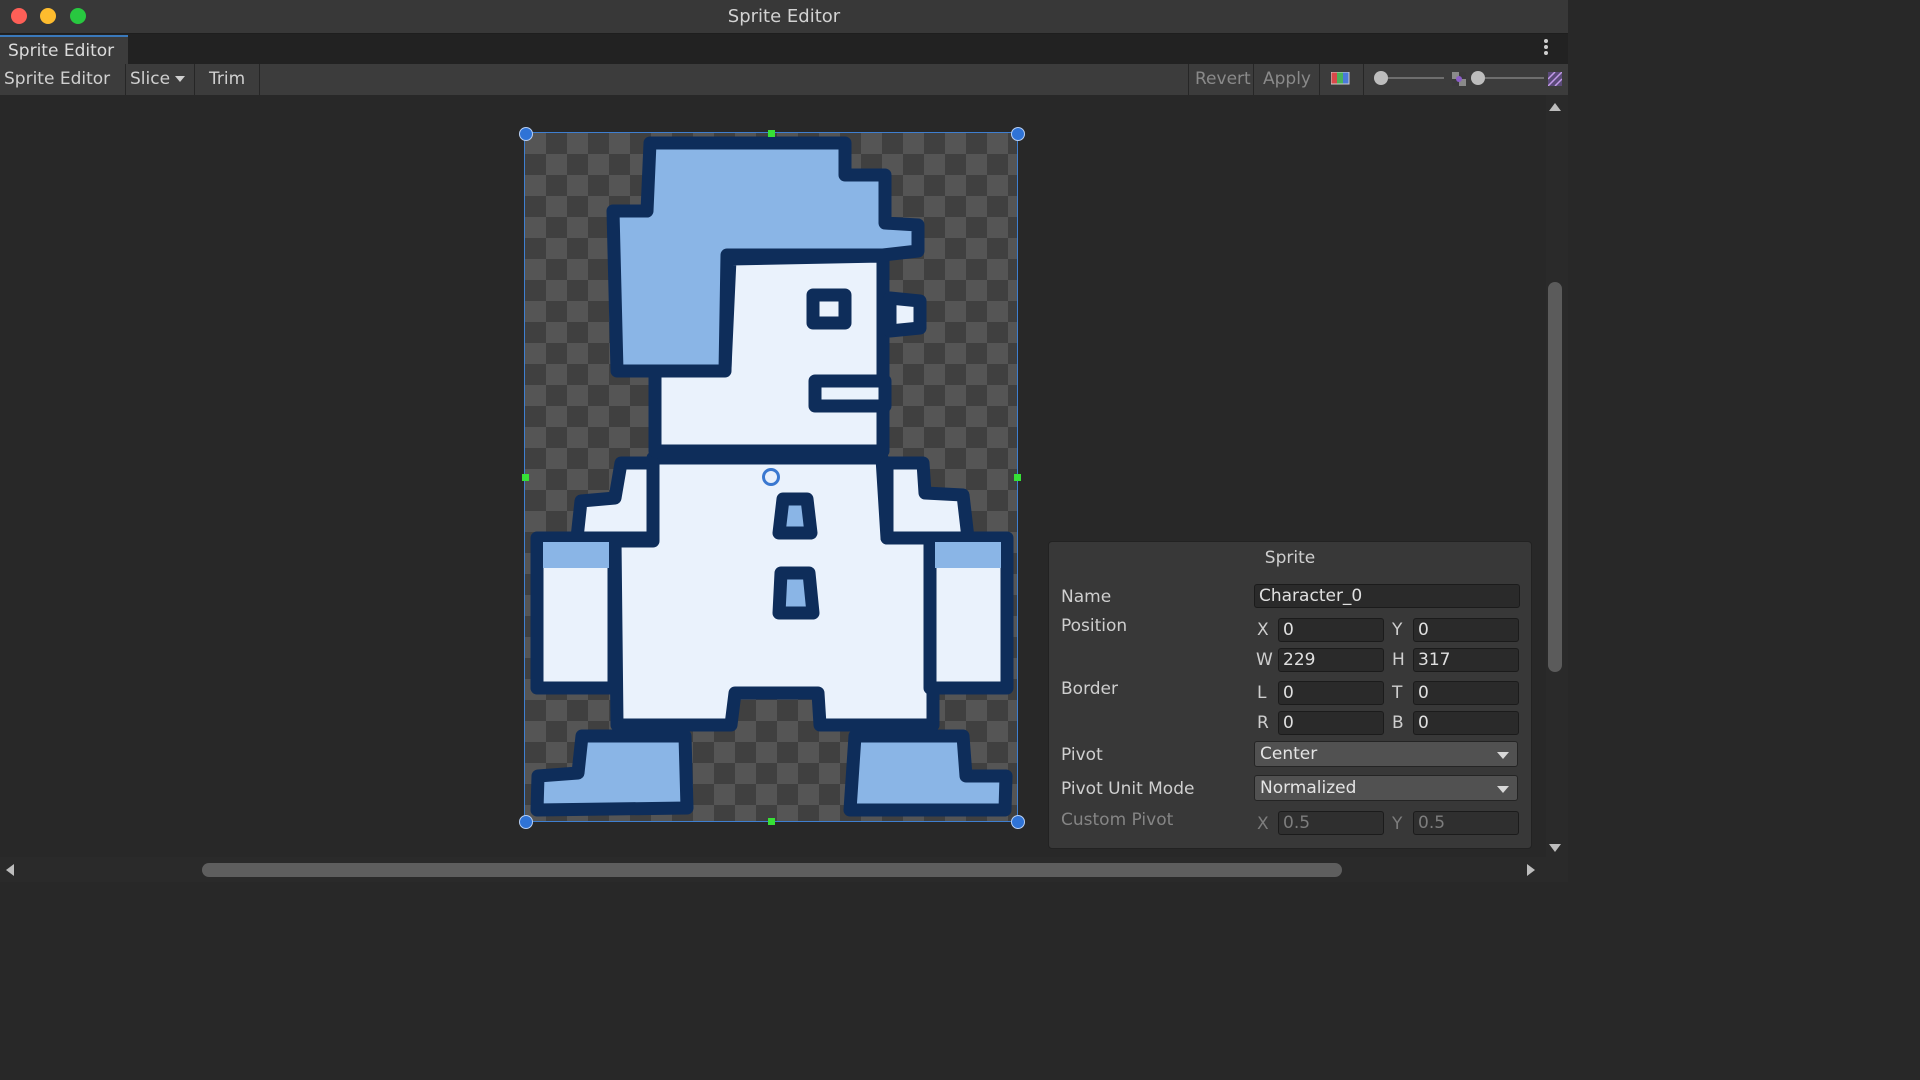  I want to click on custom-pivot-y-field: 0.5, so click(1466, 823).